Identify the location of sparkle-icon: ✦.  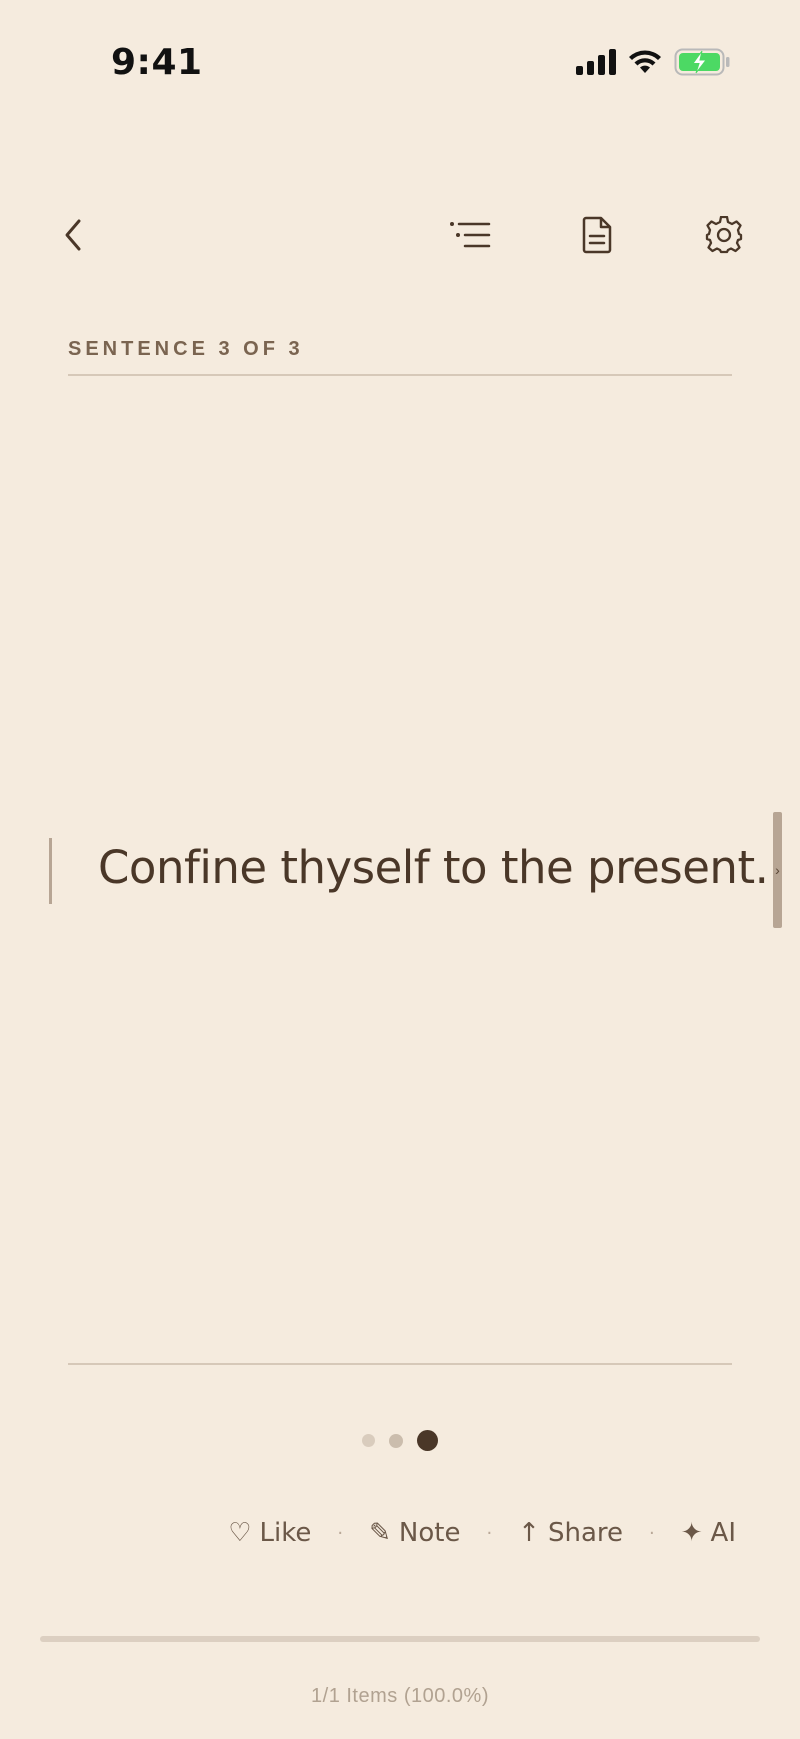
(691, 1533).